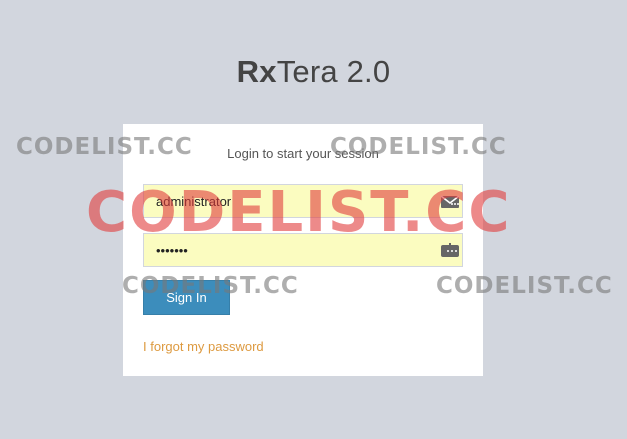  I want to click on login-message: Login to start your session, so click(303, 153).